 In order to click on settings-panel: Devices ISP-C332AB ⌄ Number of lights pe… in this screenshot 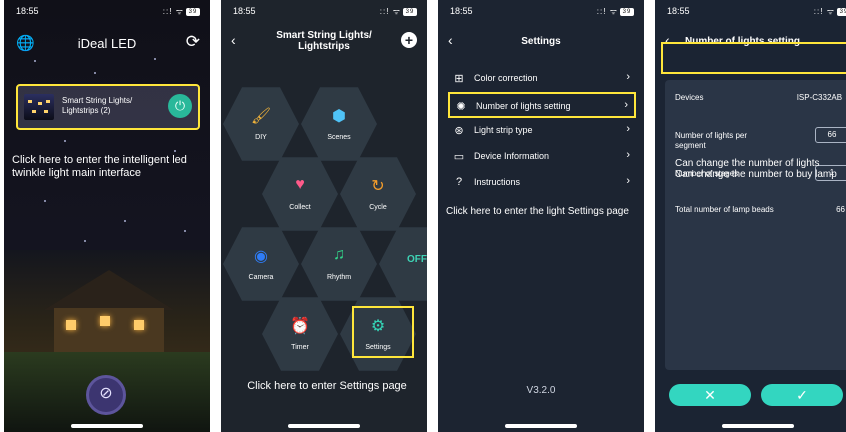, I will do `click(755, 225)`.